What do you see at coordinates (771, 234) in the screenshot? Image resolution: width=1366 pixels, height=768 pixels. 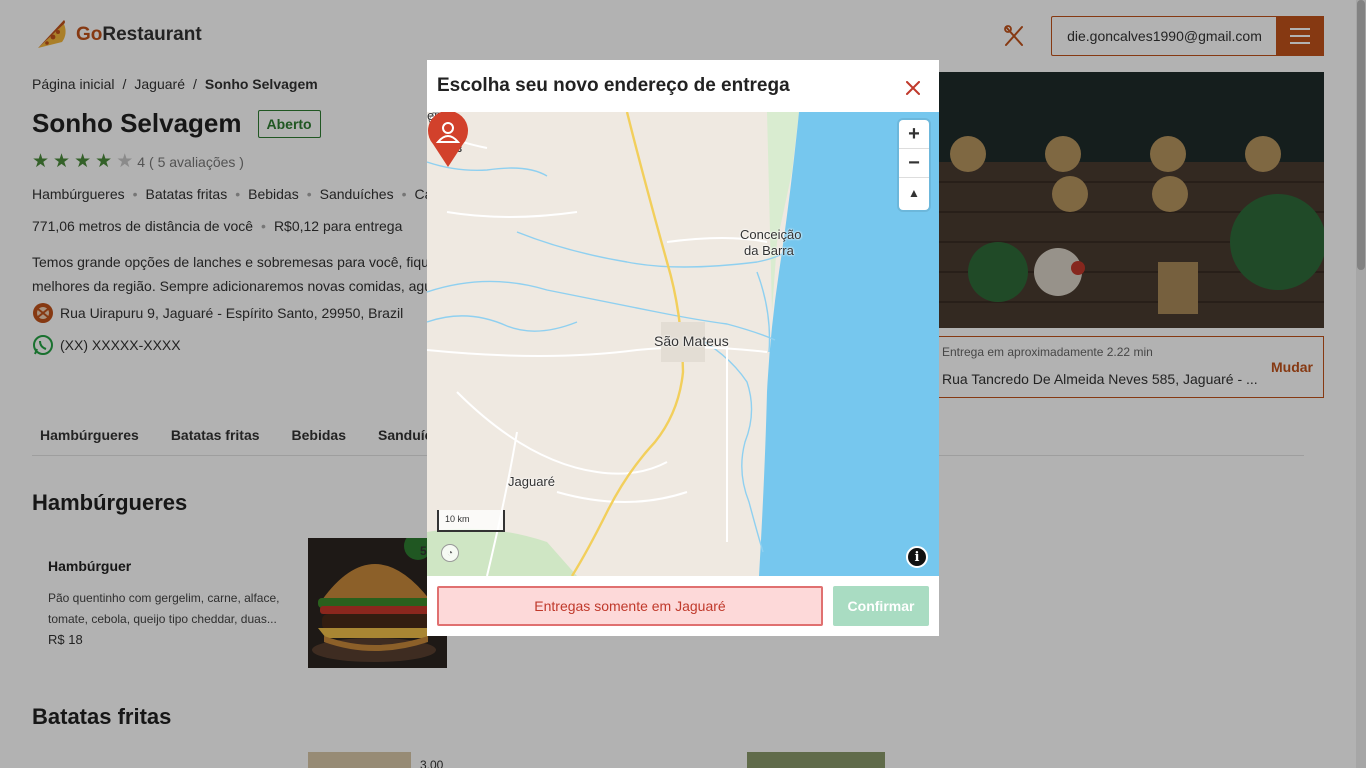 I see `map-label-conceicao: Conceição` at bounding box center [771, 234].